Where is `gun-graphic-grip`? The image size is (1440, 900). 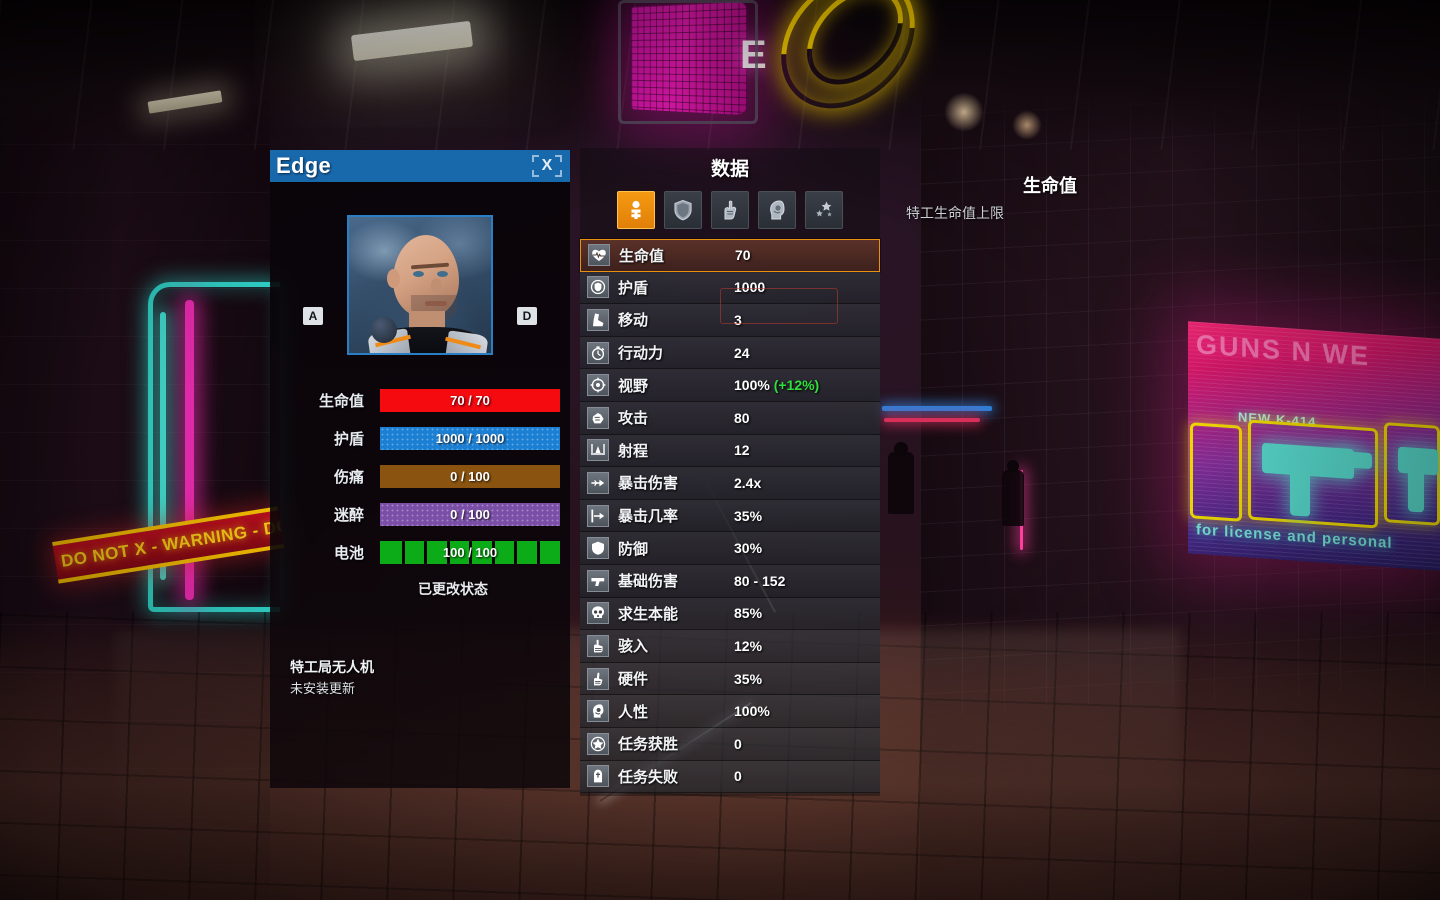 gun-graphic-grip is located at coordinates (1300, 494).